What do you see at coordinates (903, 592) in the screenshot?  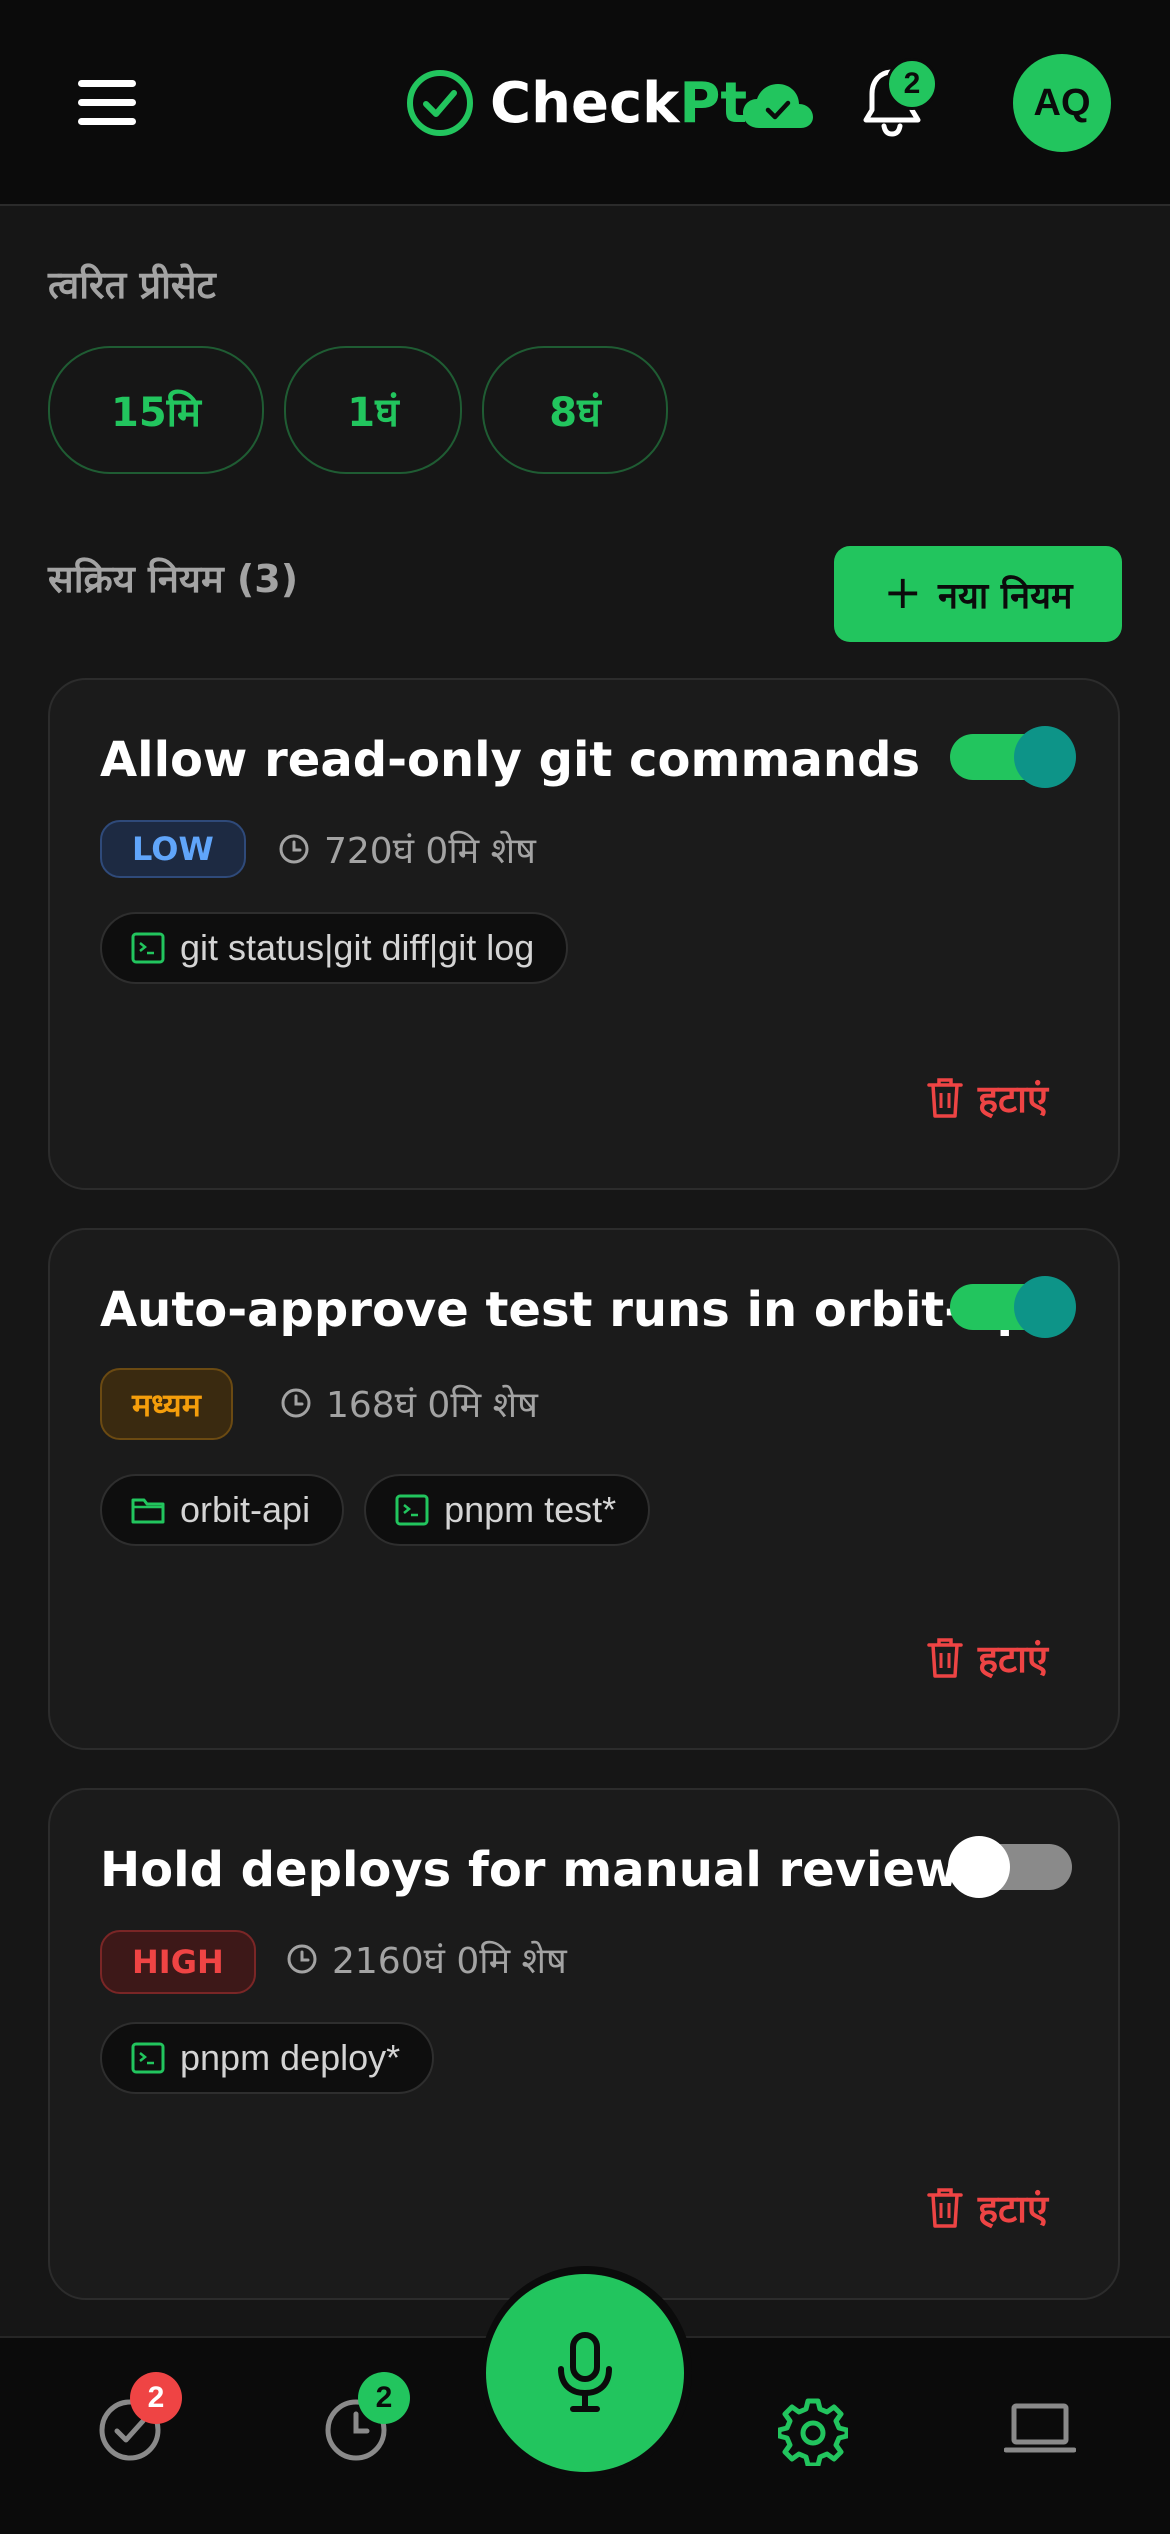 I see `plus-icon: +` at bounding box center [903, 592].